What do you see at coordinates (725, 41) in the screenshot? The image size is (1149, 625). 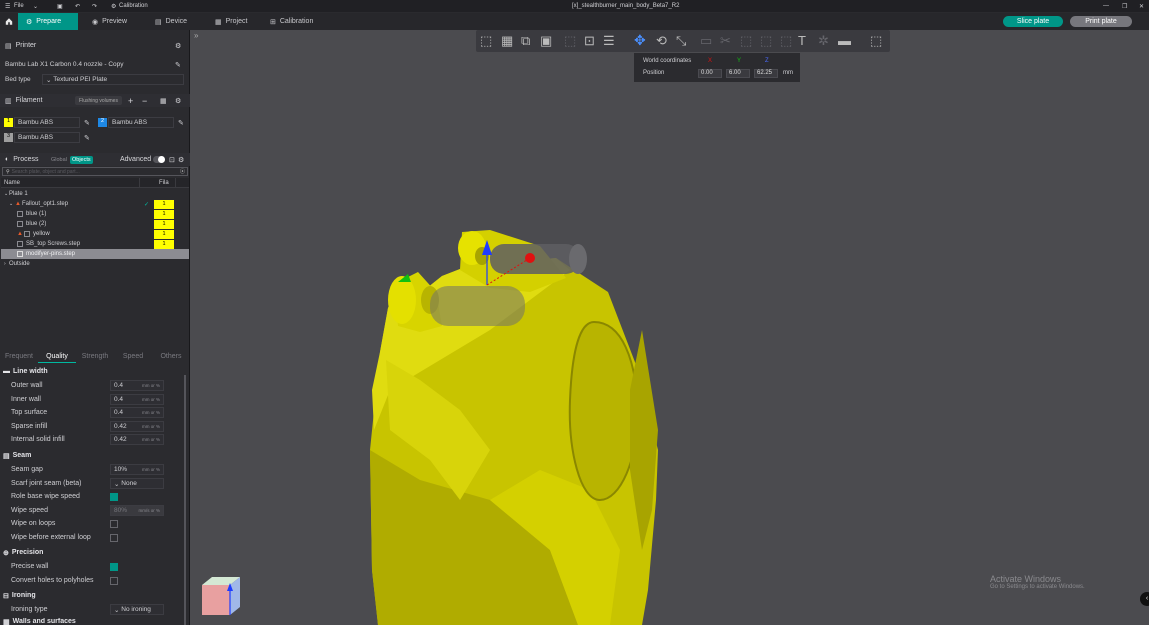 I see `cut-icon: ✂` at bounding box center [725, 41].